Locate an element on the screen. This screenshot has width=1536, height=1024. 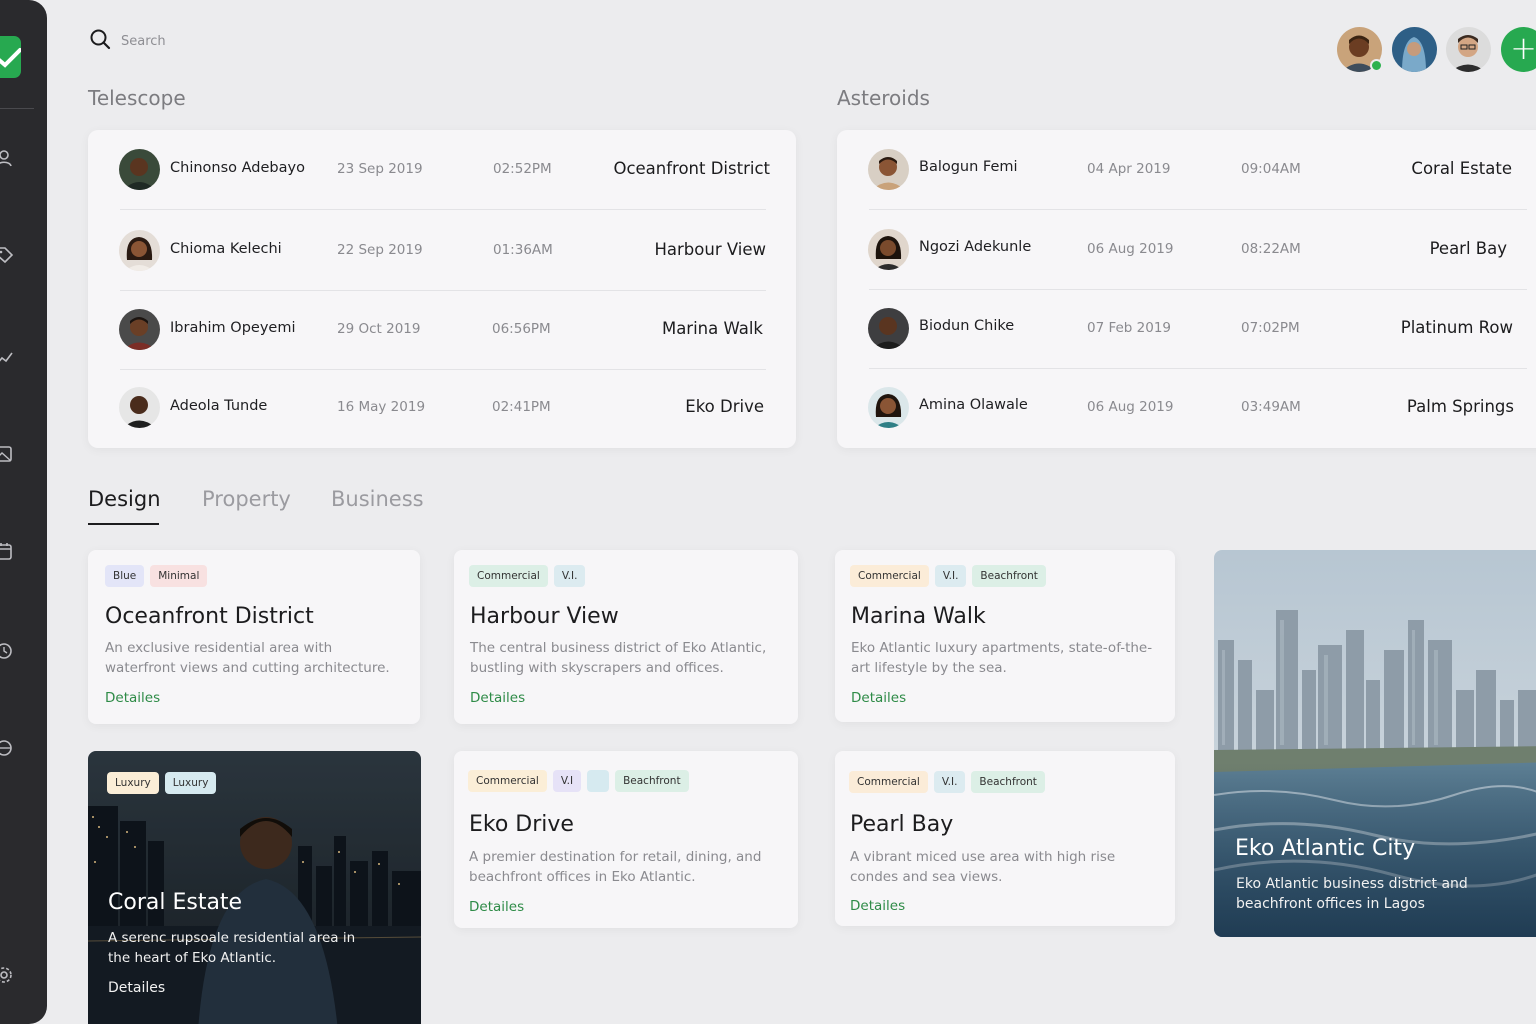
row-date: 04 Apr 2019 is located at coordinates (1129, 169).